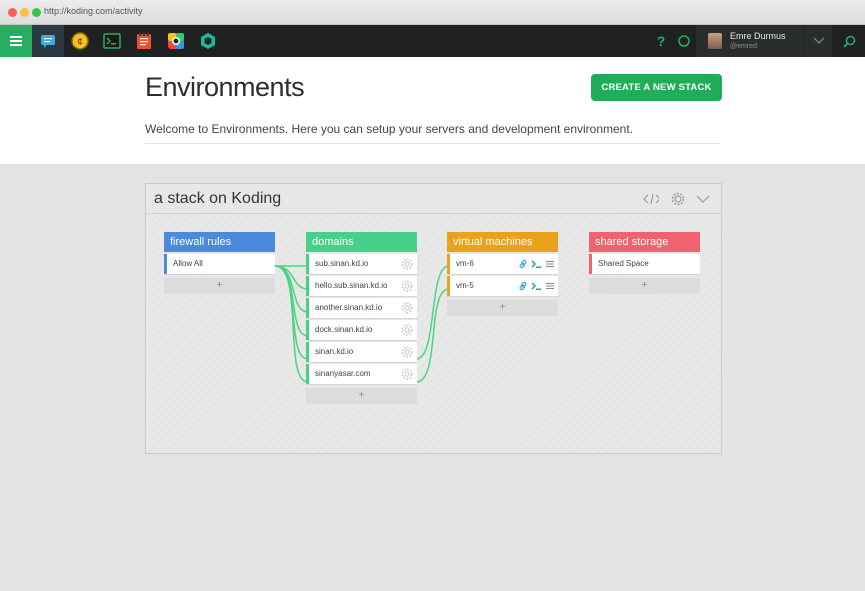 Image resolution: width=865 pixels, height=591 pixels. I want to click on domain-label: sub.sinan.kd.io, so click(342, 263).